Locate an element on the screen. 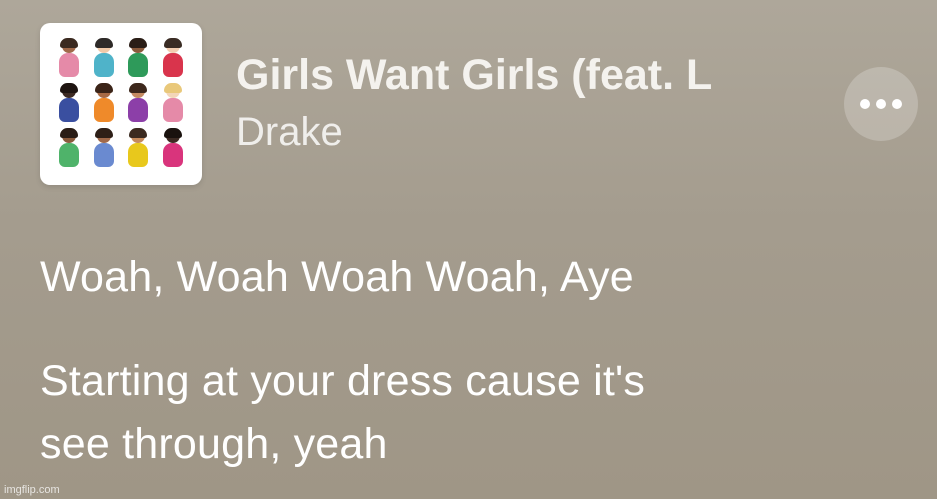  lyric-line: Woah, Woah Woah Woah, Aye is located at coordinates (337, 277).